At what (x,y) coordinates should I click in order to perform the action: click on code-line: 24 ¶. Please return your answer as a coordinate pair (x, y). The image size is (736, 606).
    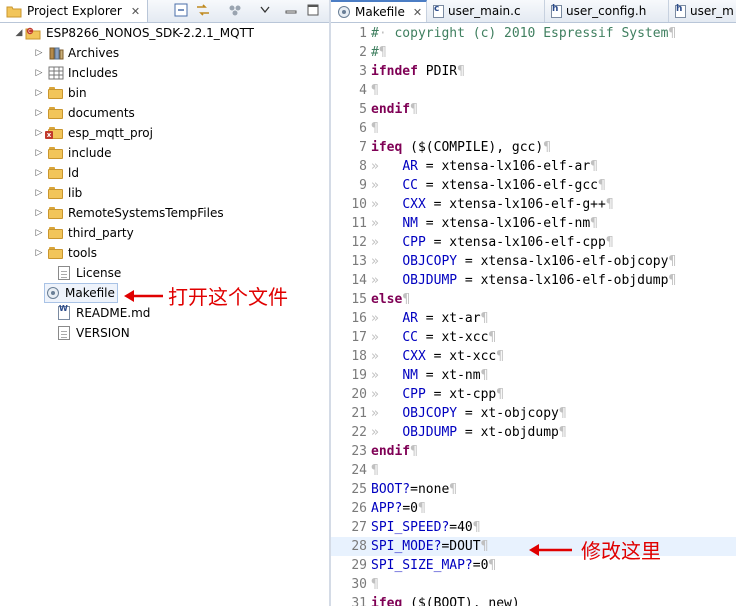
    Looking at the image, I should click on (533, 470).